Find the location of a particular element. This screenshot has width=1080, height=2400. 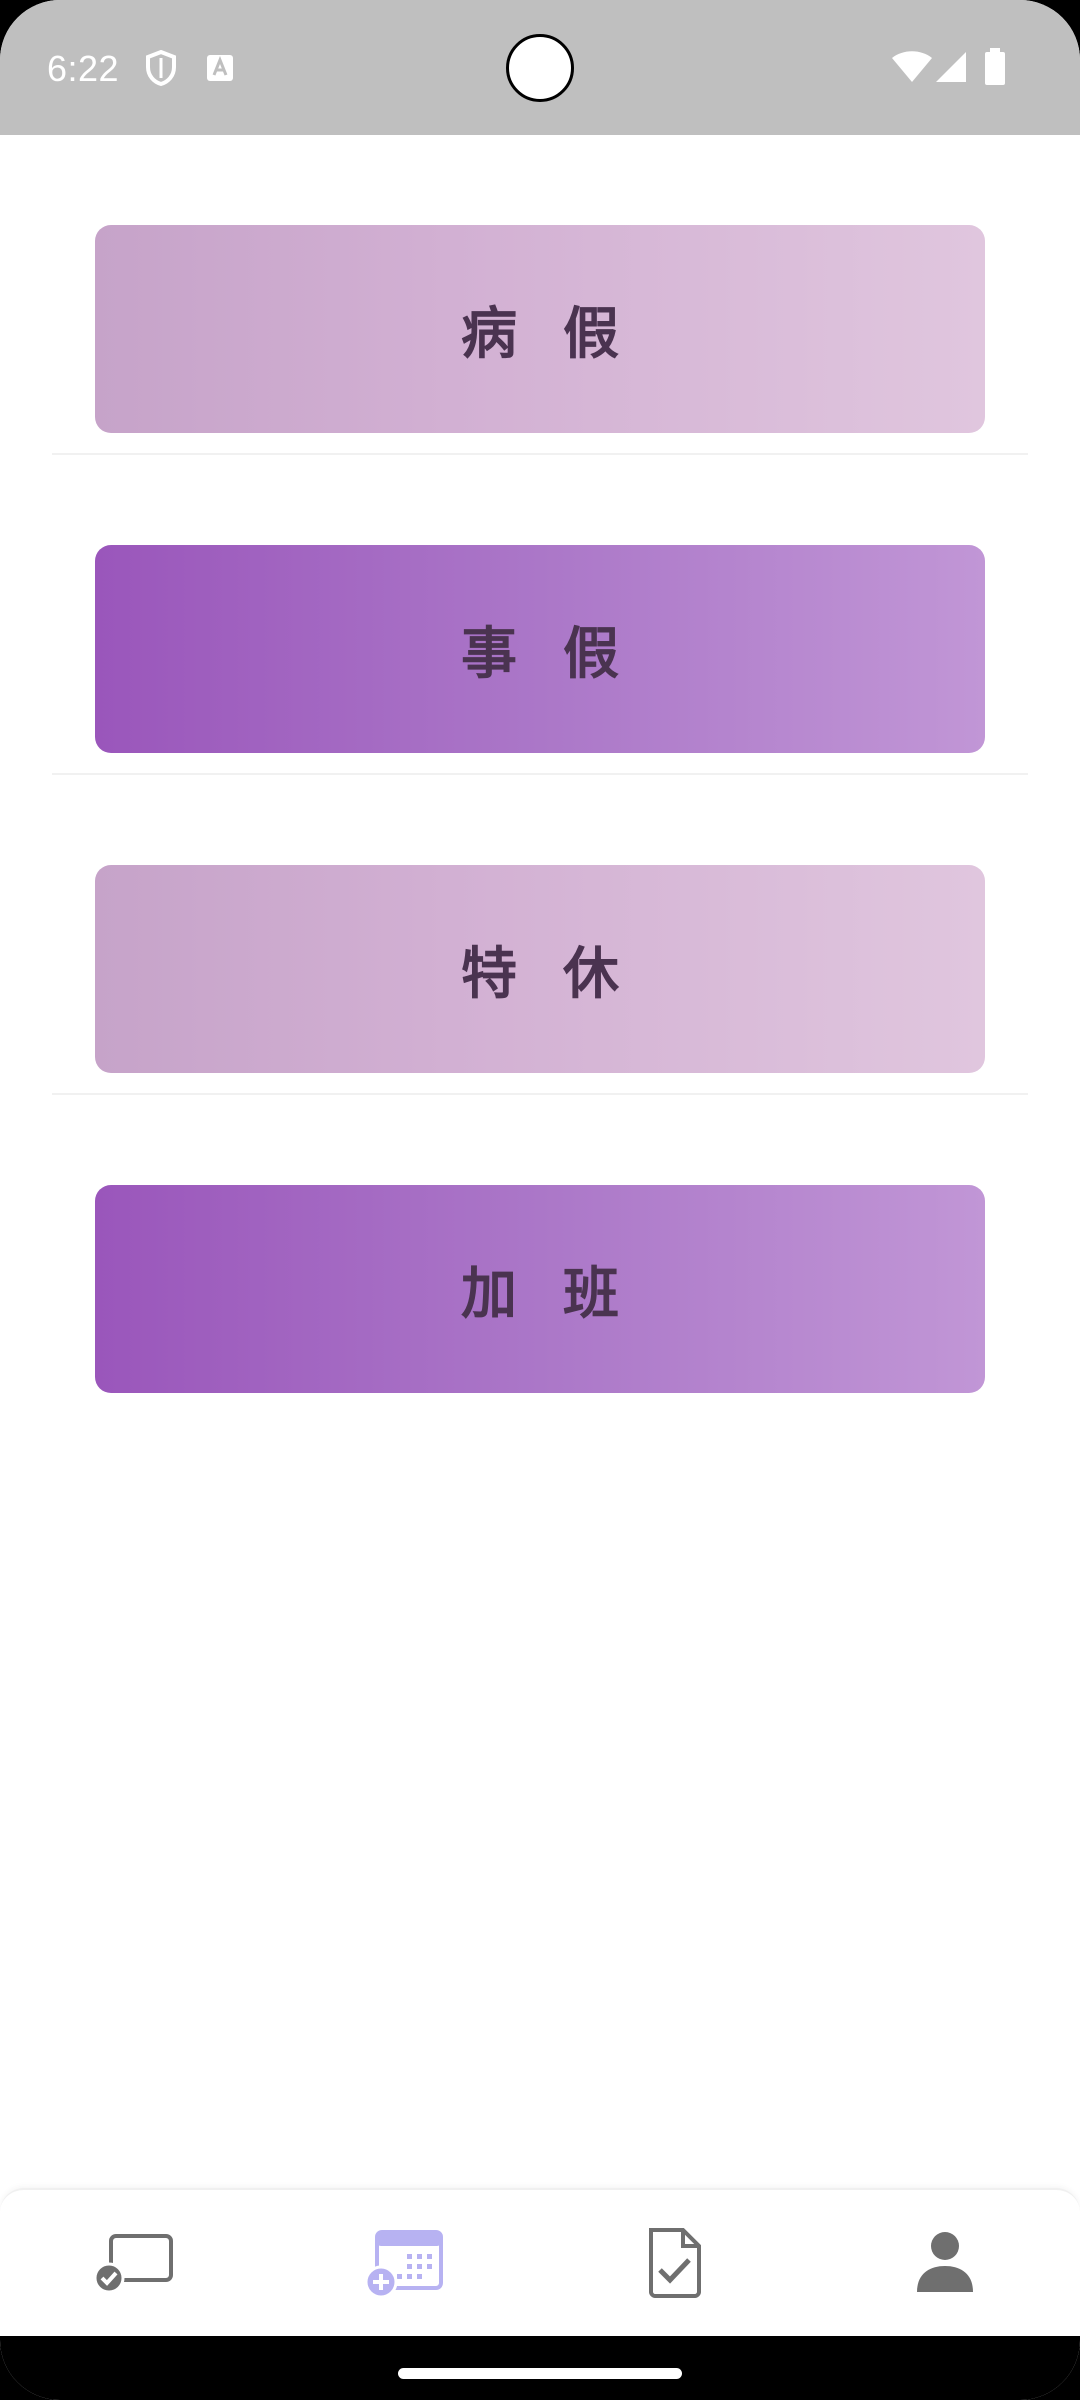

wifi-icon is located at coordinates (912, 69).